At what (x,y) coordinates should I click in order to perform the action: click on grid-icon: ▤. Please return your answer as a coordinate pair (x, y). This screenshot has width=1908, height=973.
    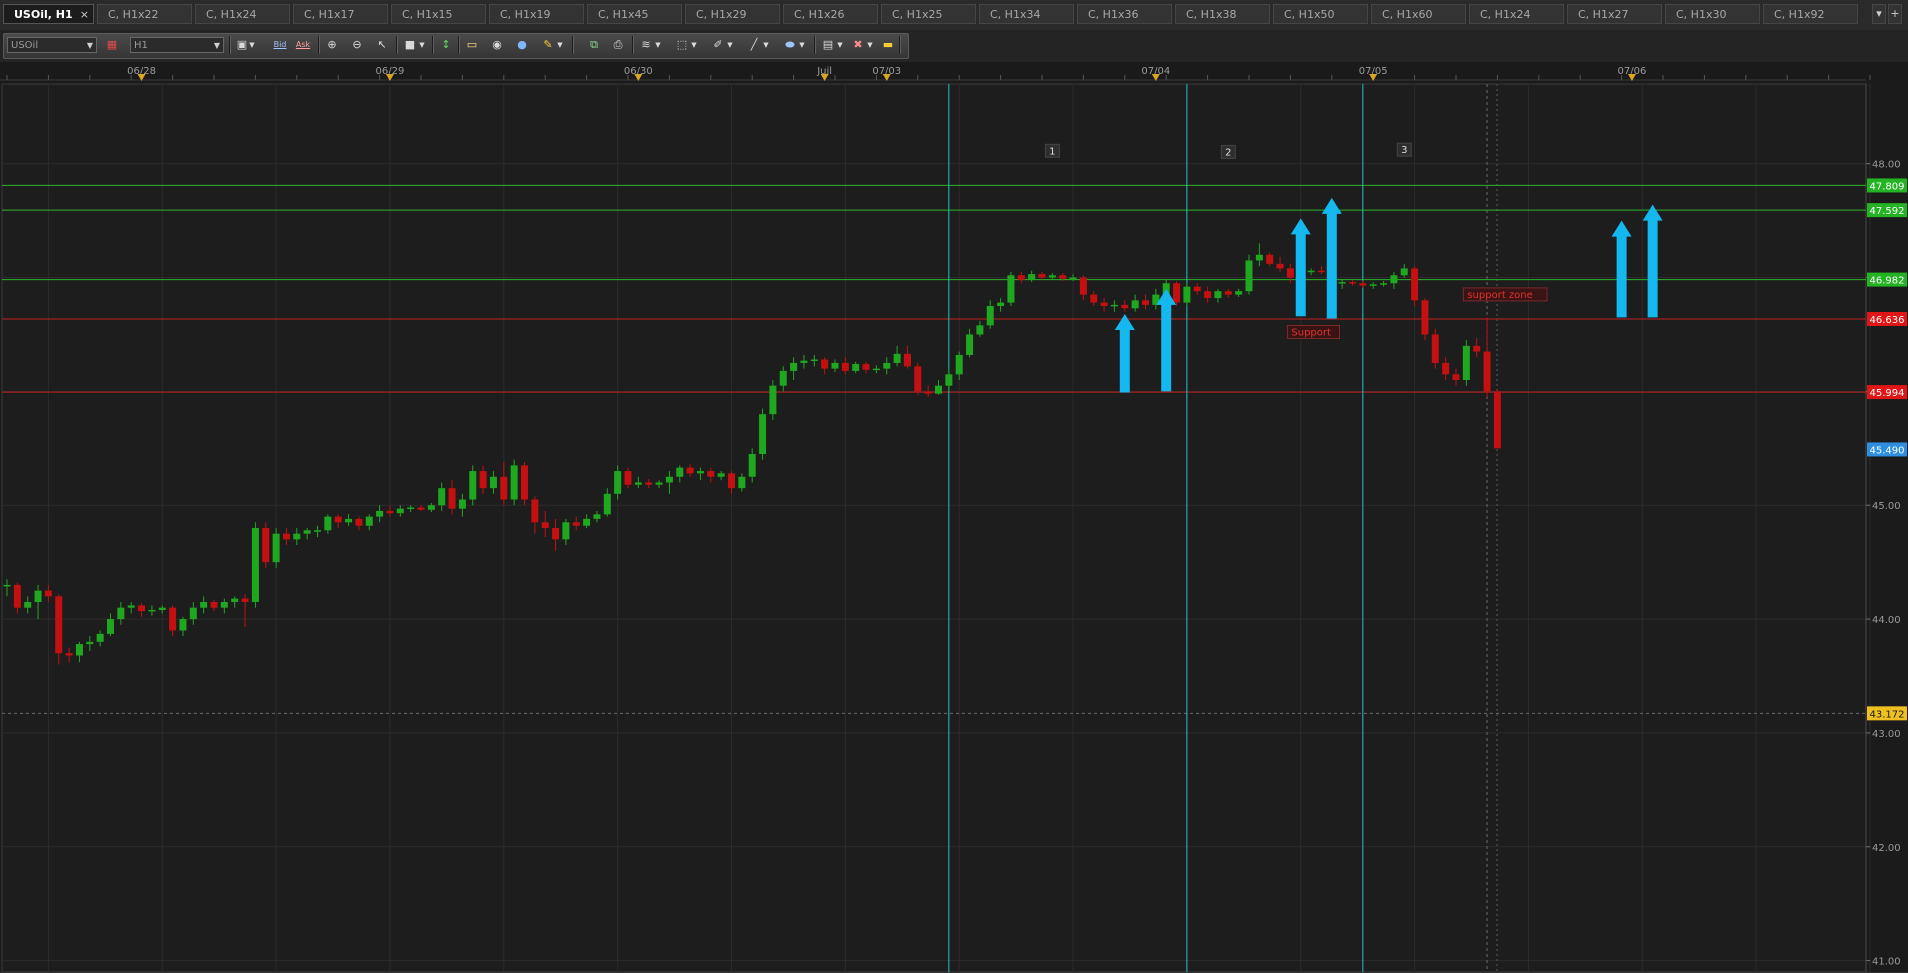
    Looking at the image, I should click on (828, 45).